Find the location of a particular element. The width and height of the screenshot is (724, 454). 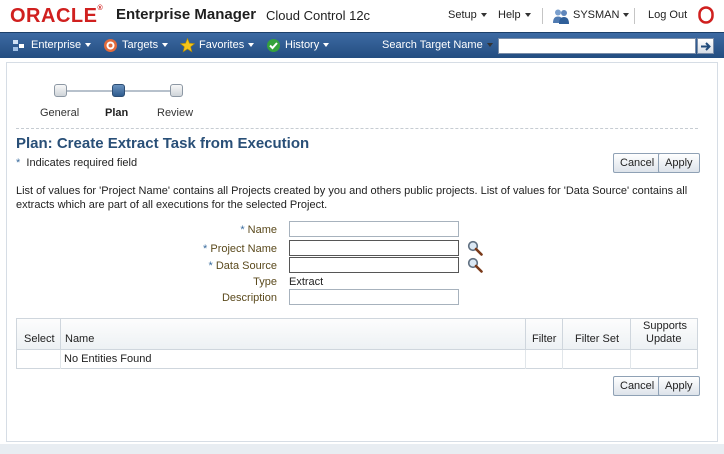

targets-menu: Targets is located at coordinates (145, 45).